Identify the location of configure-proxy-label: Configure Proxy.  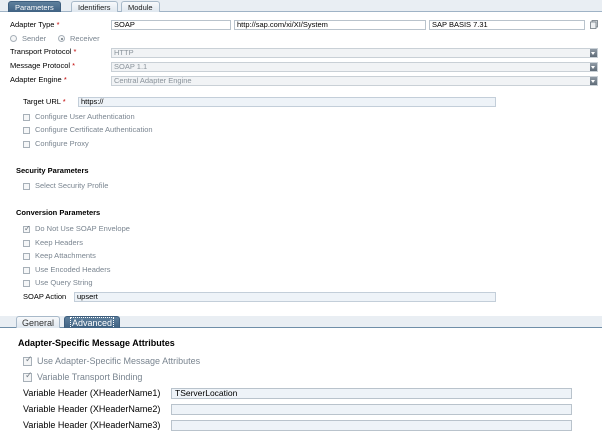
(62, 143).